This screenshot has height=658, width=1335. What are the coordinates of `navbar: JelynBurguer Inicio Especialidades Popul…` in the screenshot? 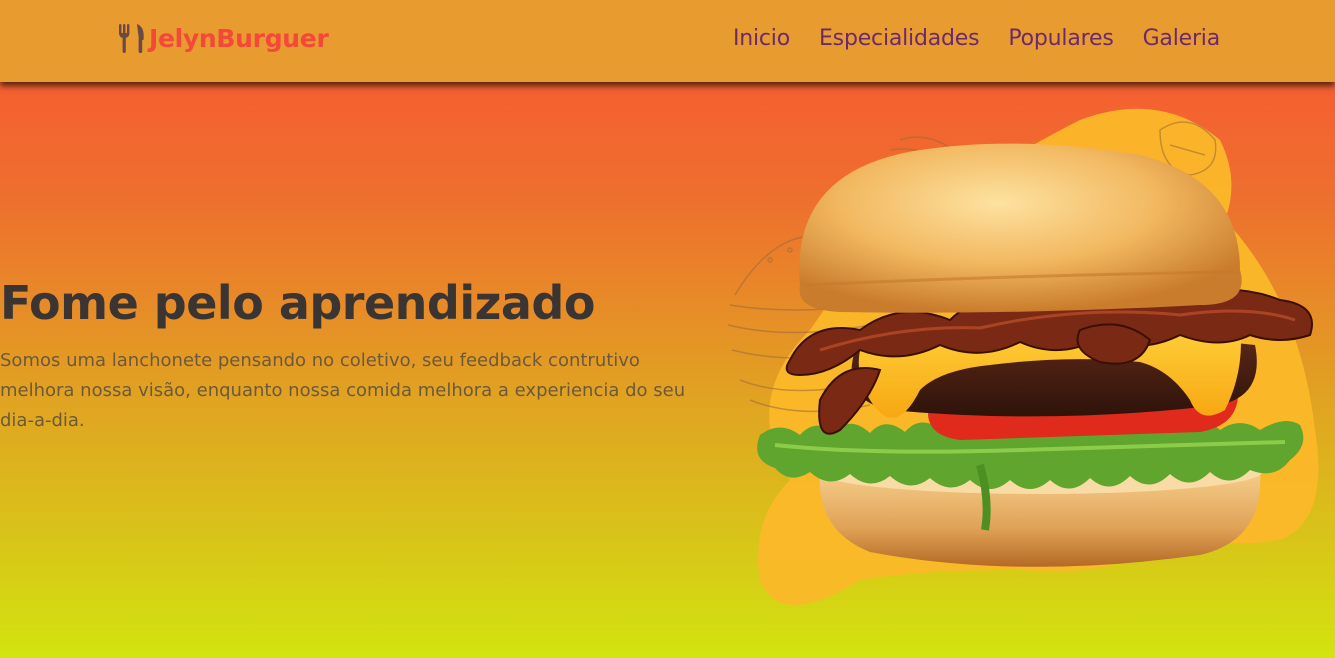 It's located at (667, 41).